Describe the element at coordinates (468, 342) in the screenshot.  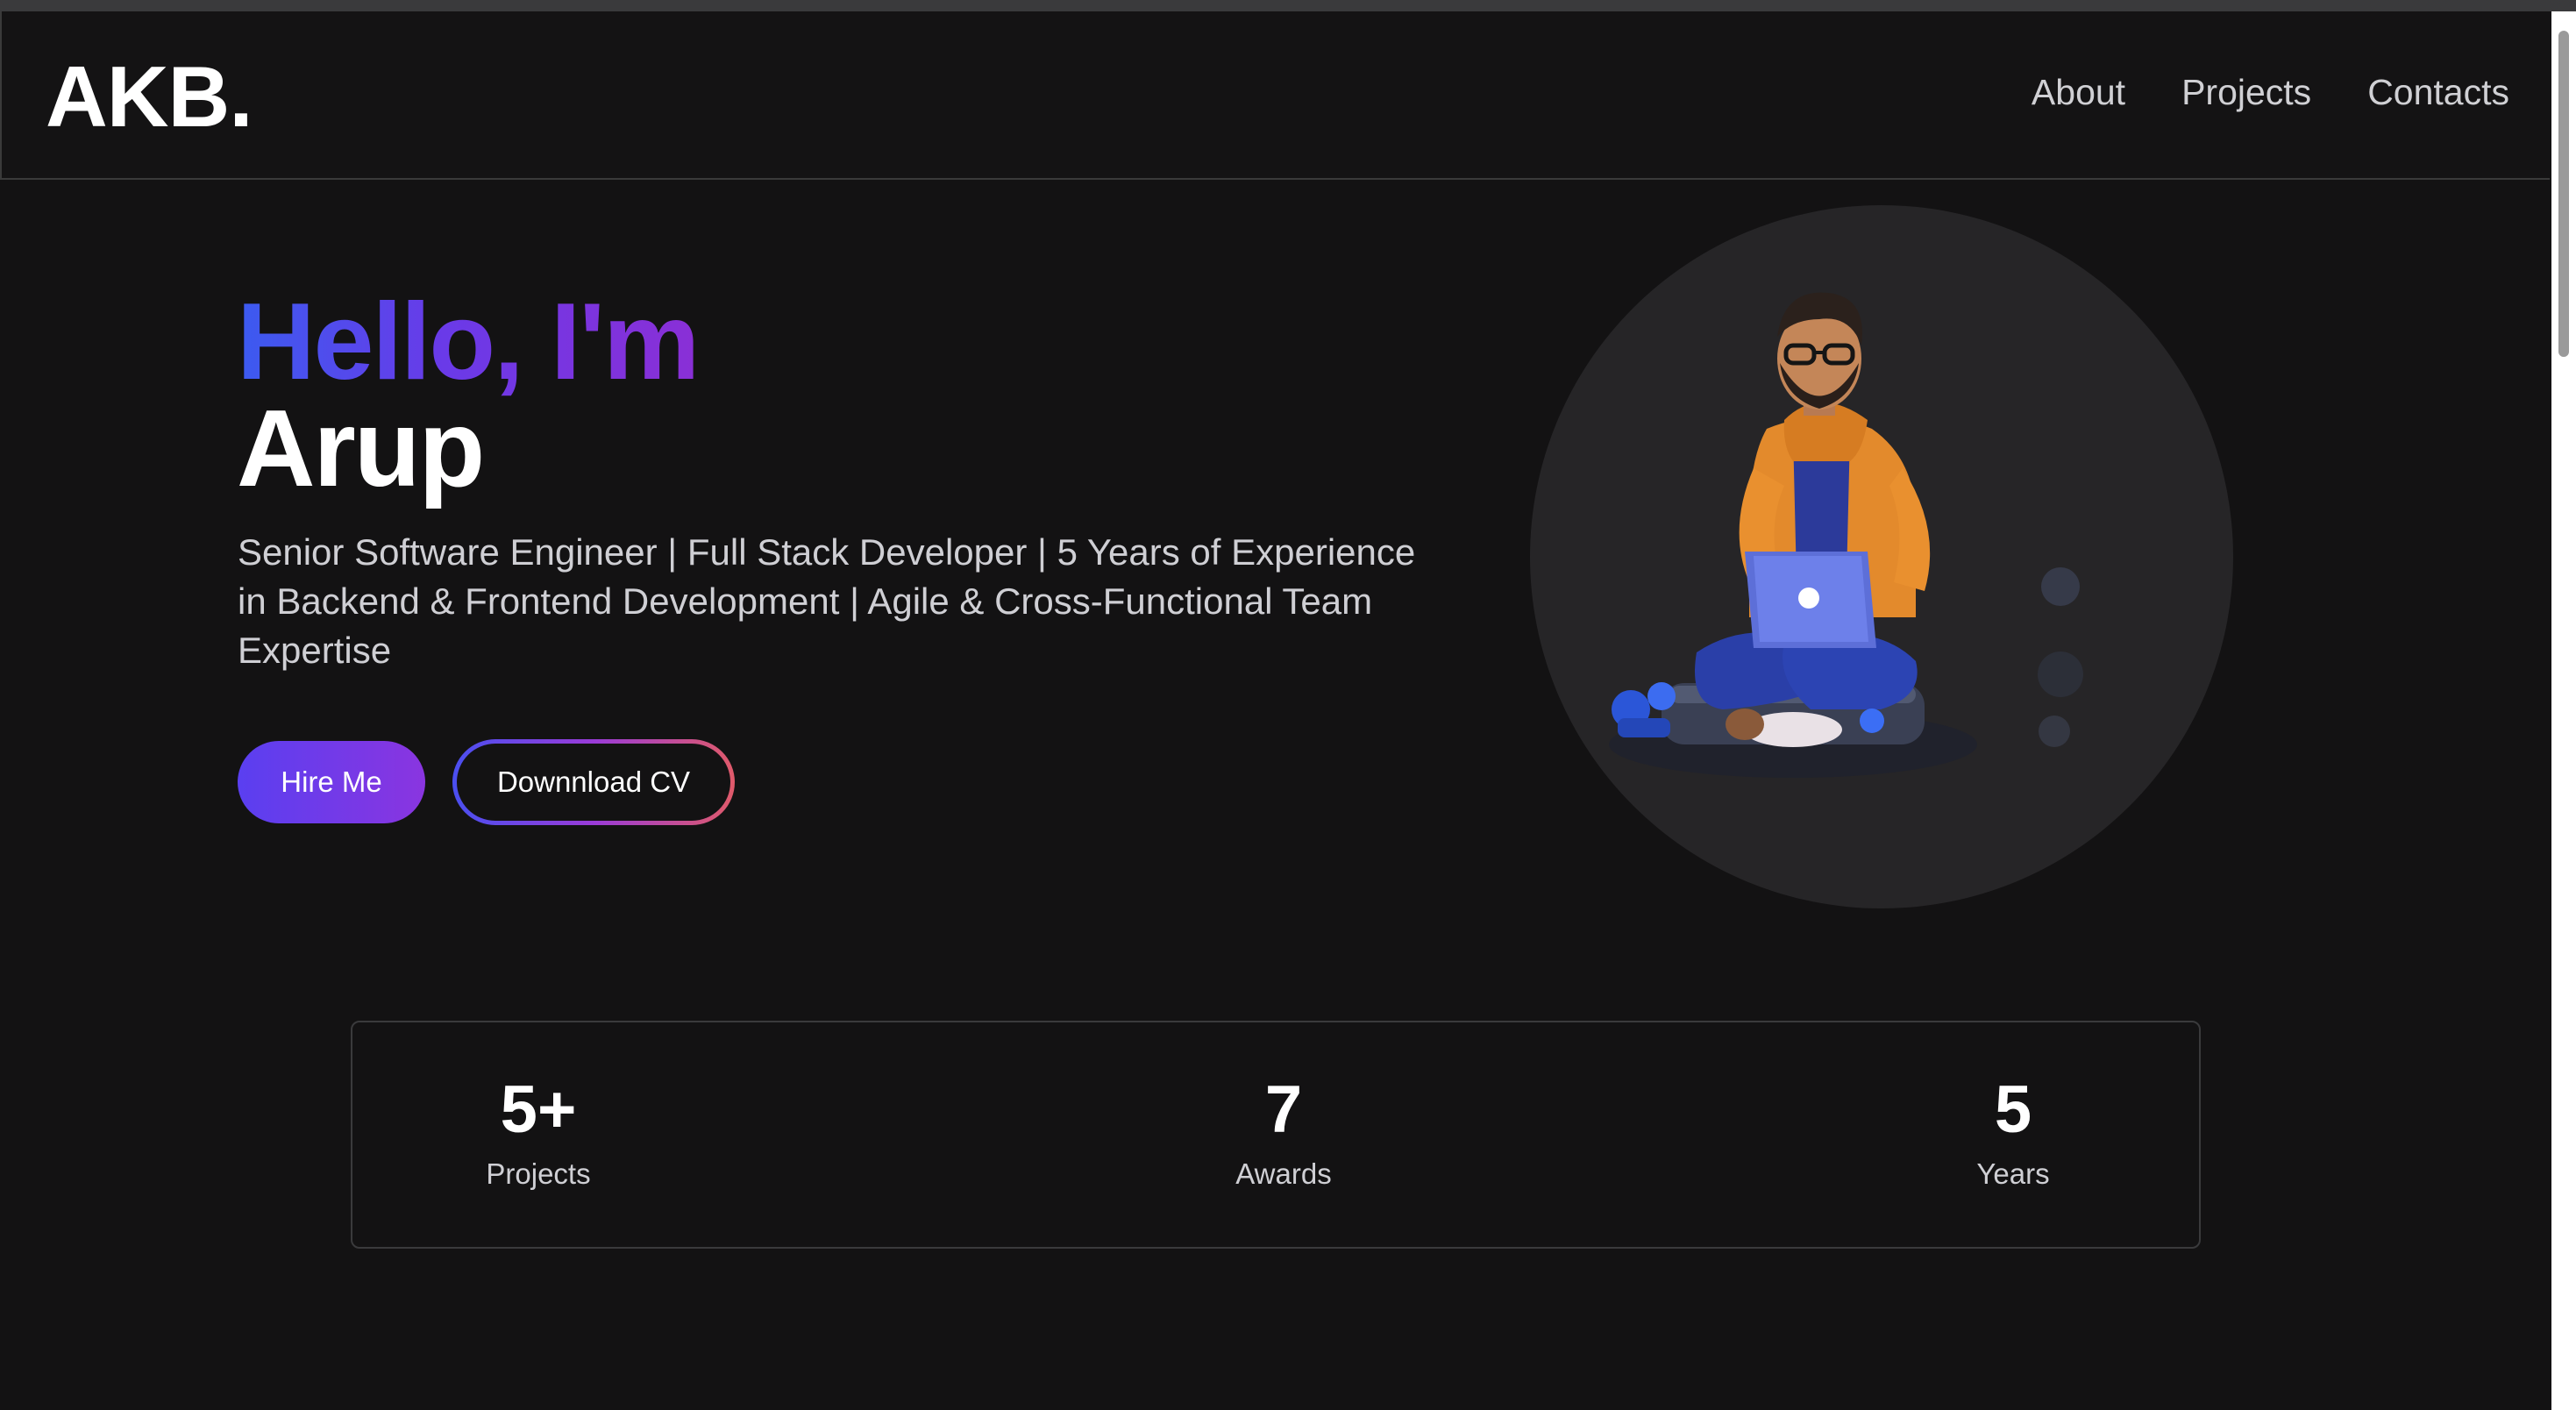
I see `hero-greeting: Hello, I'm` at that location.